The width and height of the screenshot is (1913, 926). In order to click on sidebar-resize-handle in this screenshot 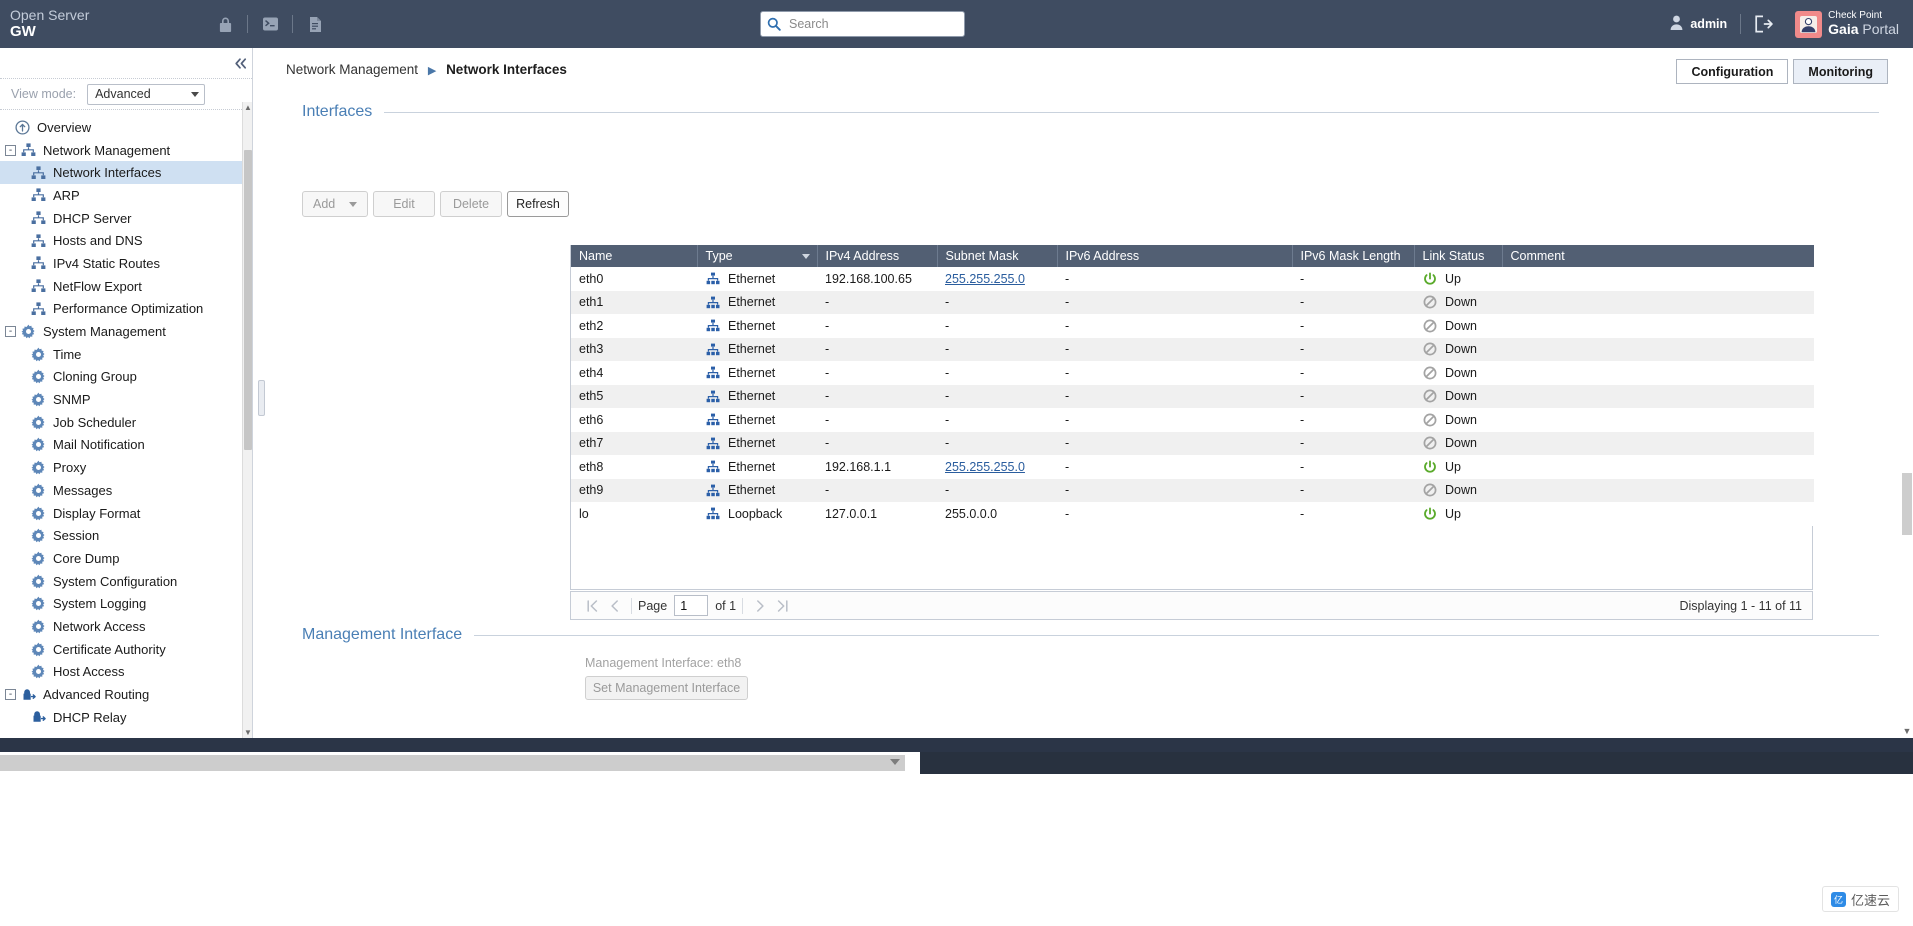, I will do `click(261, 398)`.